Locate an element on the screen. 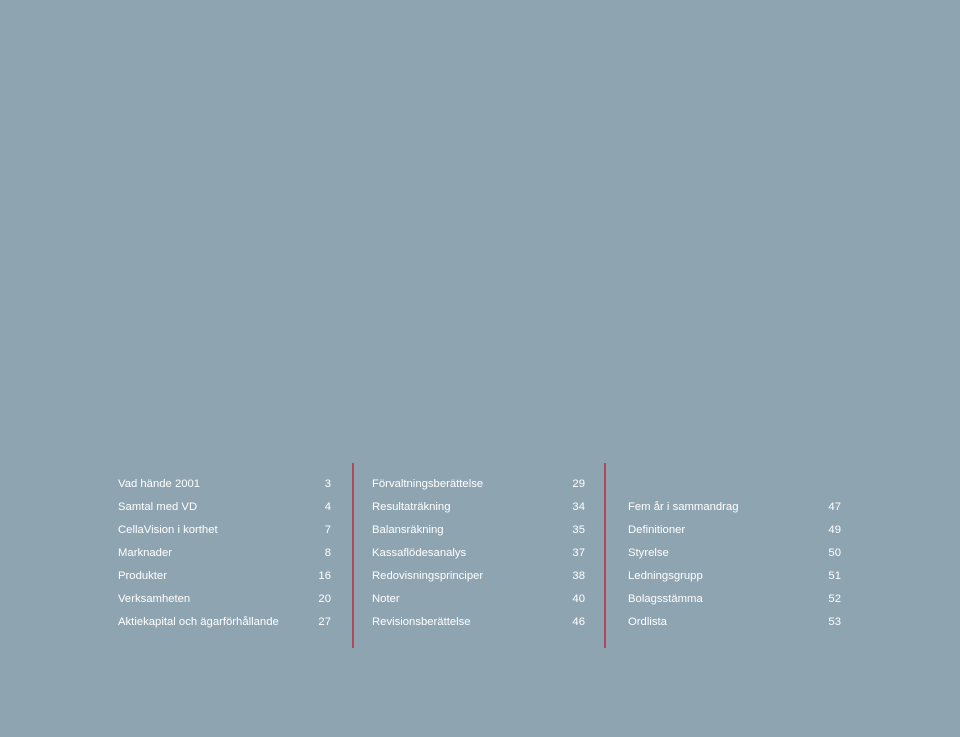  toc-entry-page: 38 is located at coordinates (578, 576).